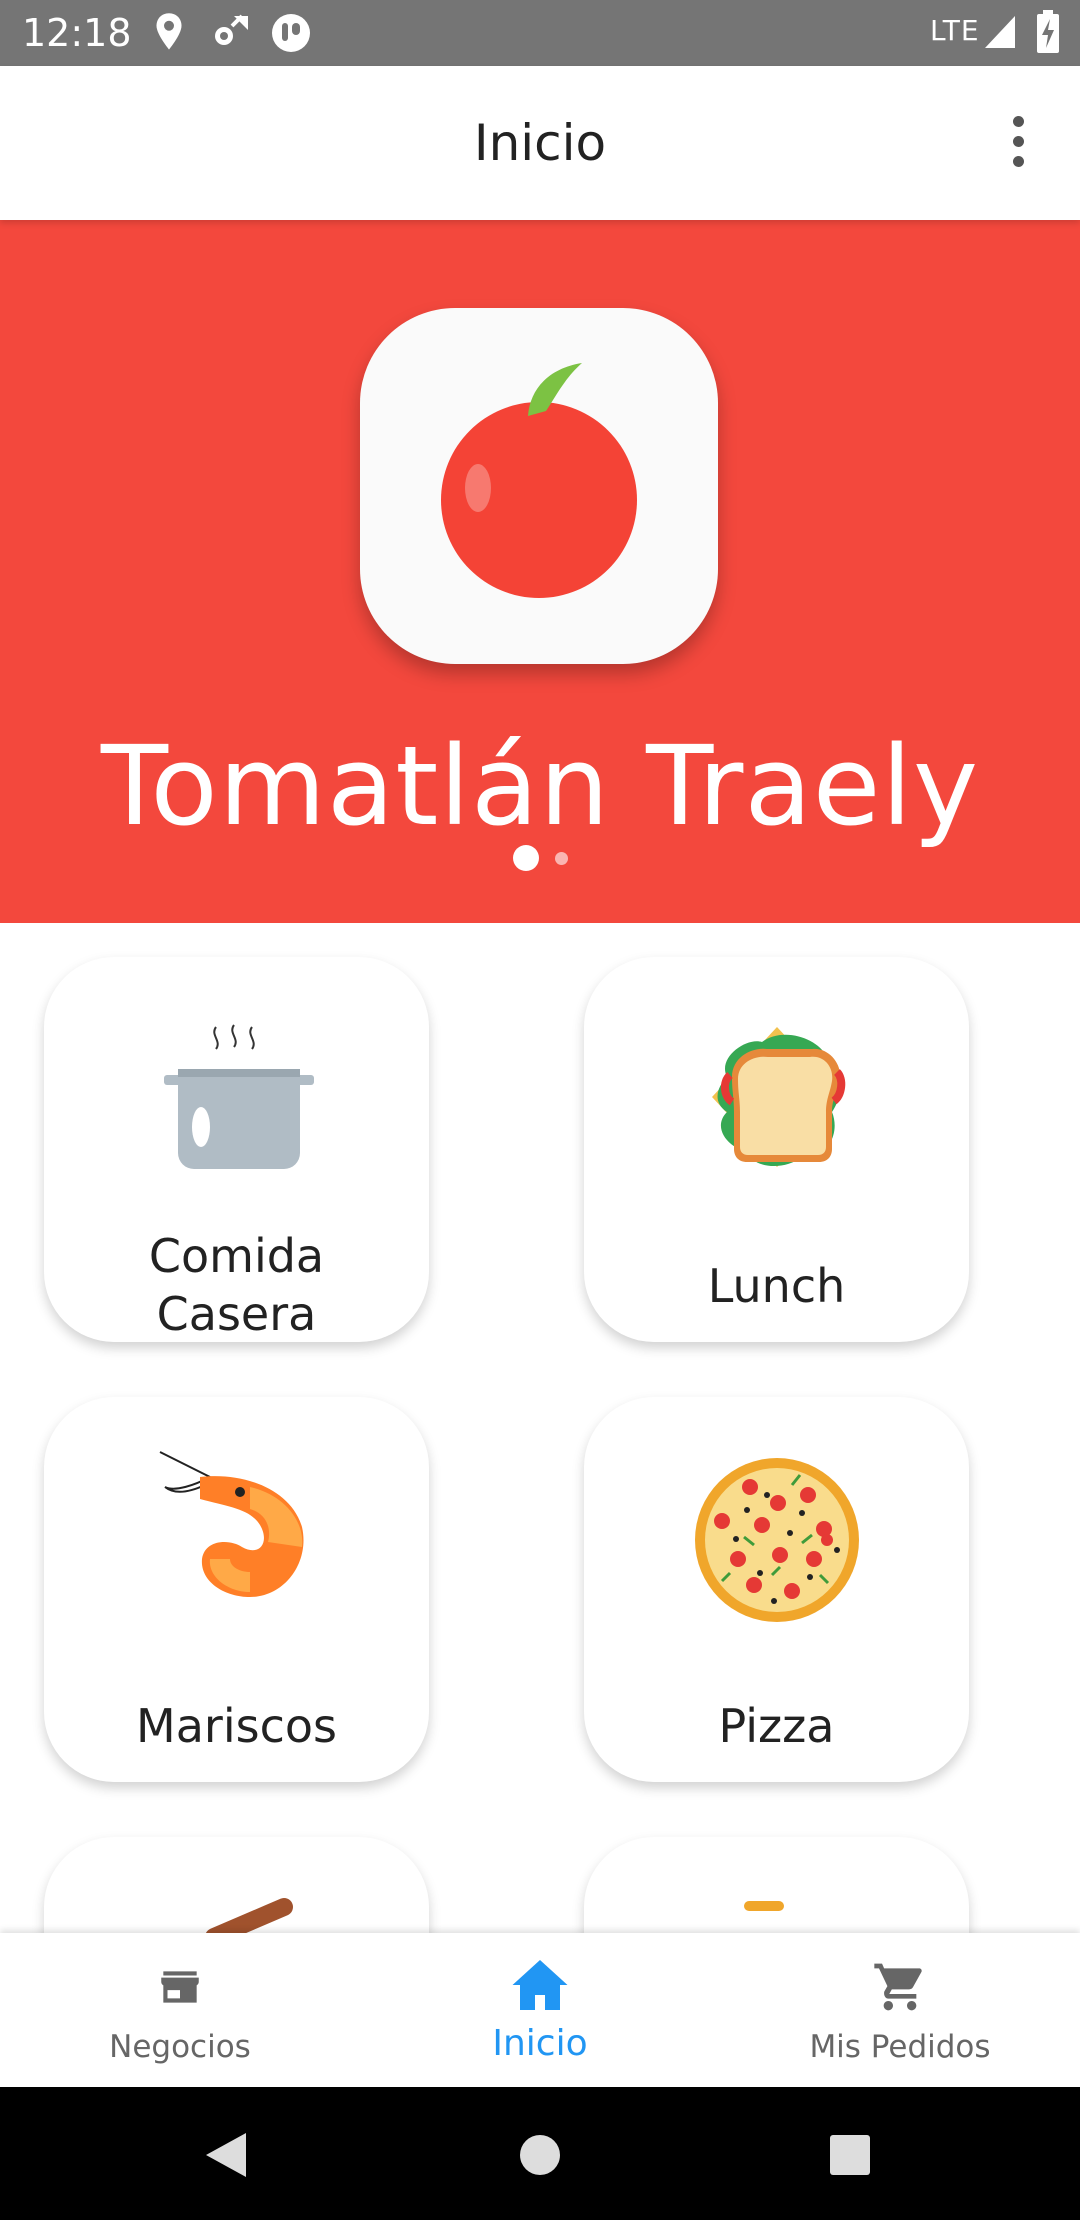 Image resolution: width=1080 pixels, height=2220 pixels. I want to click on nav-label: Inicio, so click(540, 2043).